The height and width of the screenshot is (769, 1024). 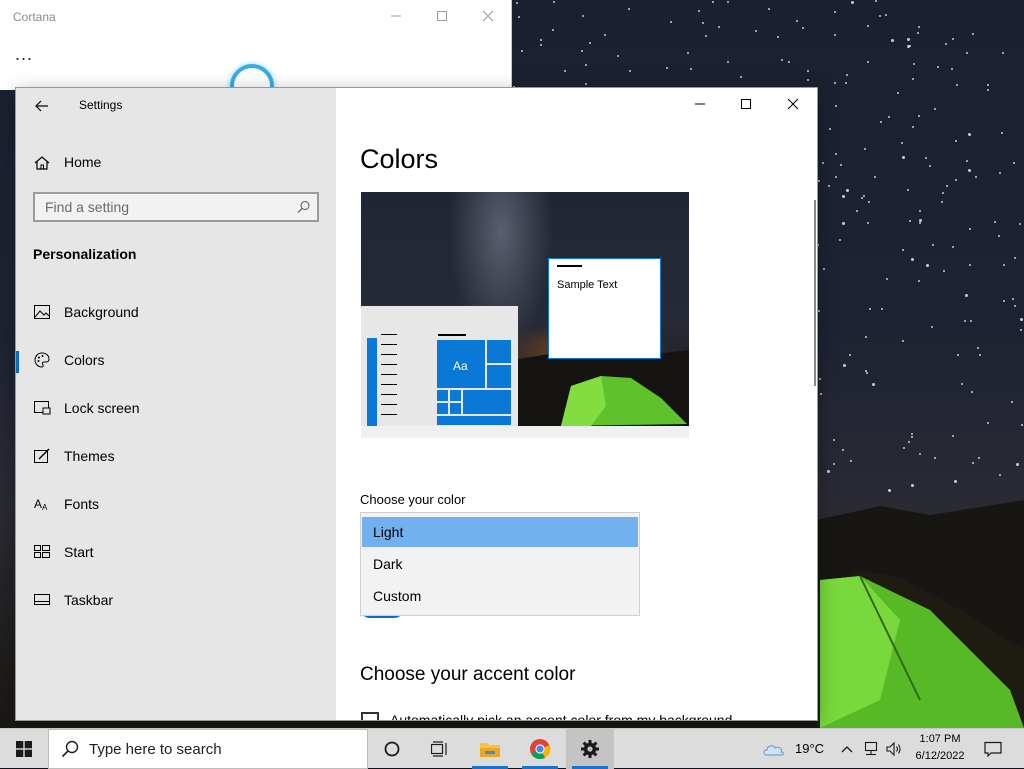 What do you see at coordinates (176, 504) in the screenshot?
I see `sidebar-item-fonts: AA Fonts` at bounding box center [176, 504].